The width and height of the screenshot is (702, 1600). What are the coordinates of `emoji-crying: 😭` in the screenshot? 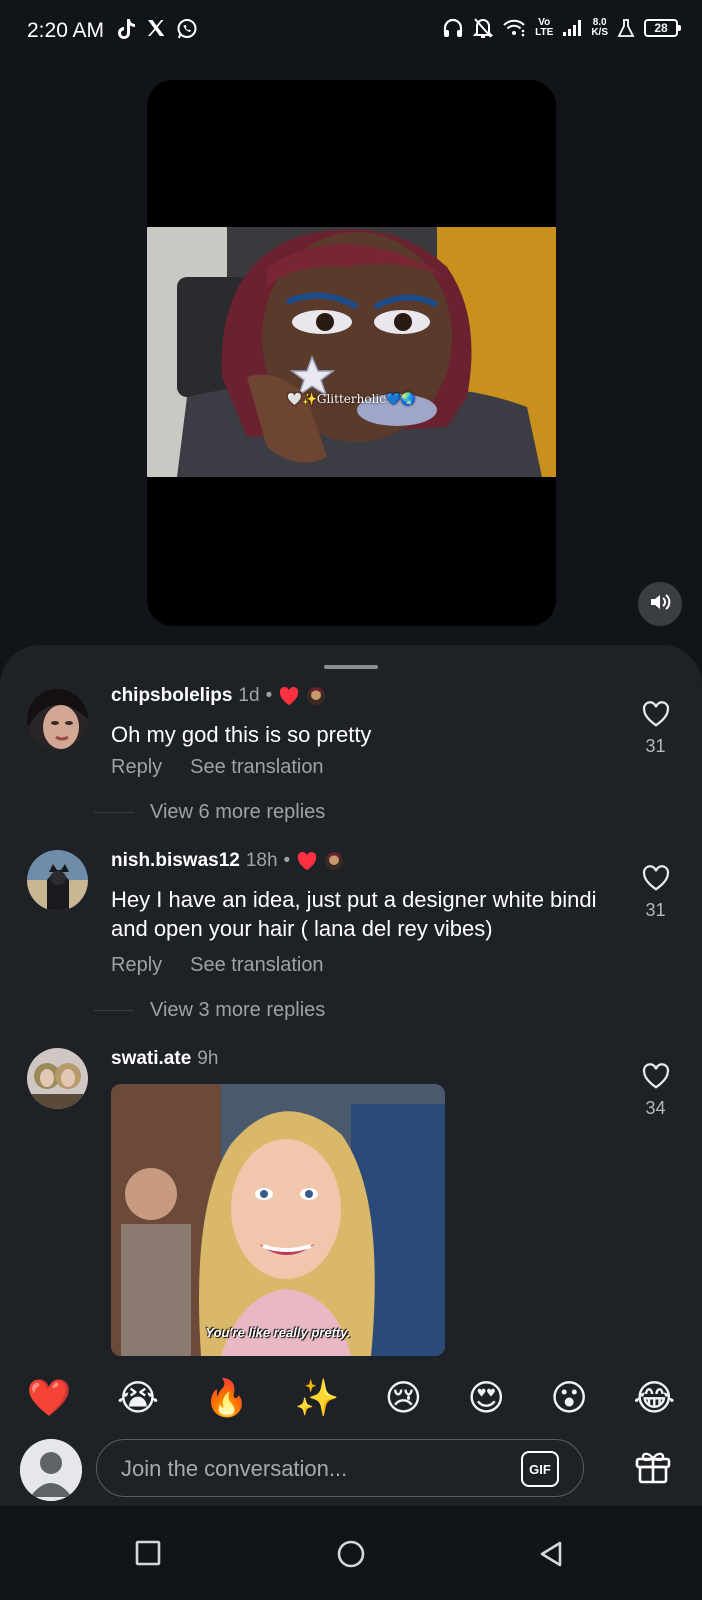 It's located at (138, 1399).